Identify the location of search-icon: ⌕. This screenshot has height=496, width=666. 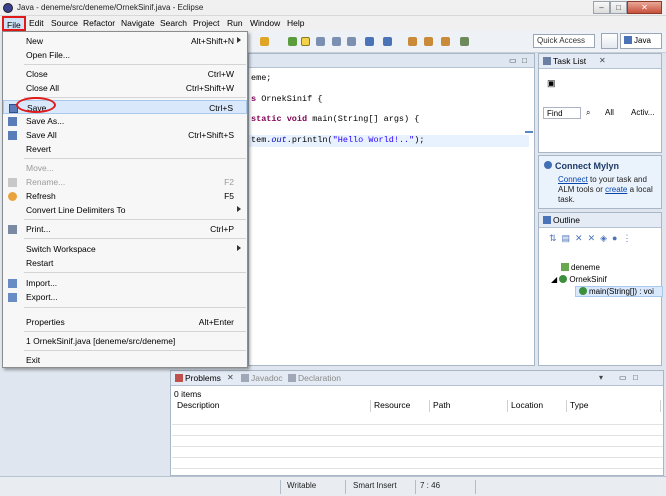
(588, 113).